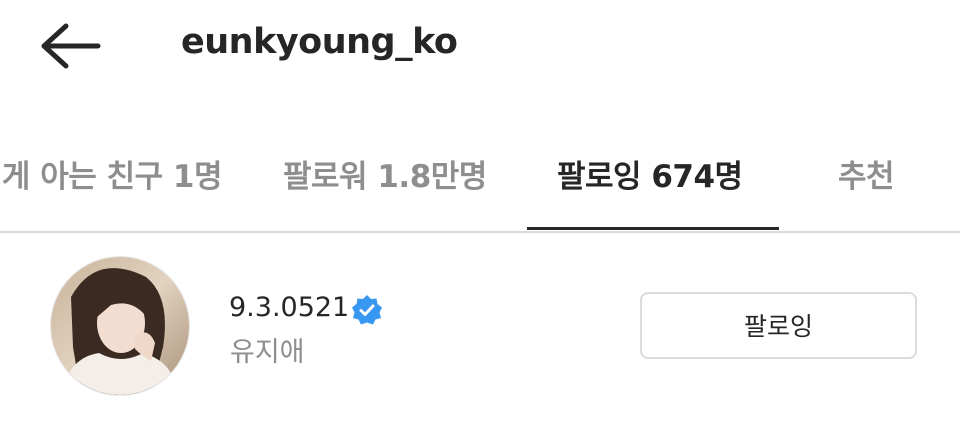  Describe the element at coordinates (653, 228) in the screenshot. I see `active-tab-indicator` at that location.